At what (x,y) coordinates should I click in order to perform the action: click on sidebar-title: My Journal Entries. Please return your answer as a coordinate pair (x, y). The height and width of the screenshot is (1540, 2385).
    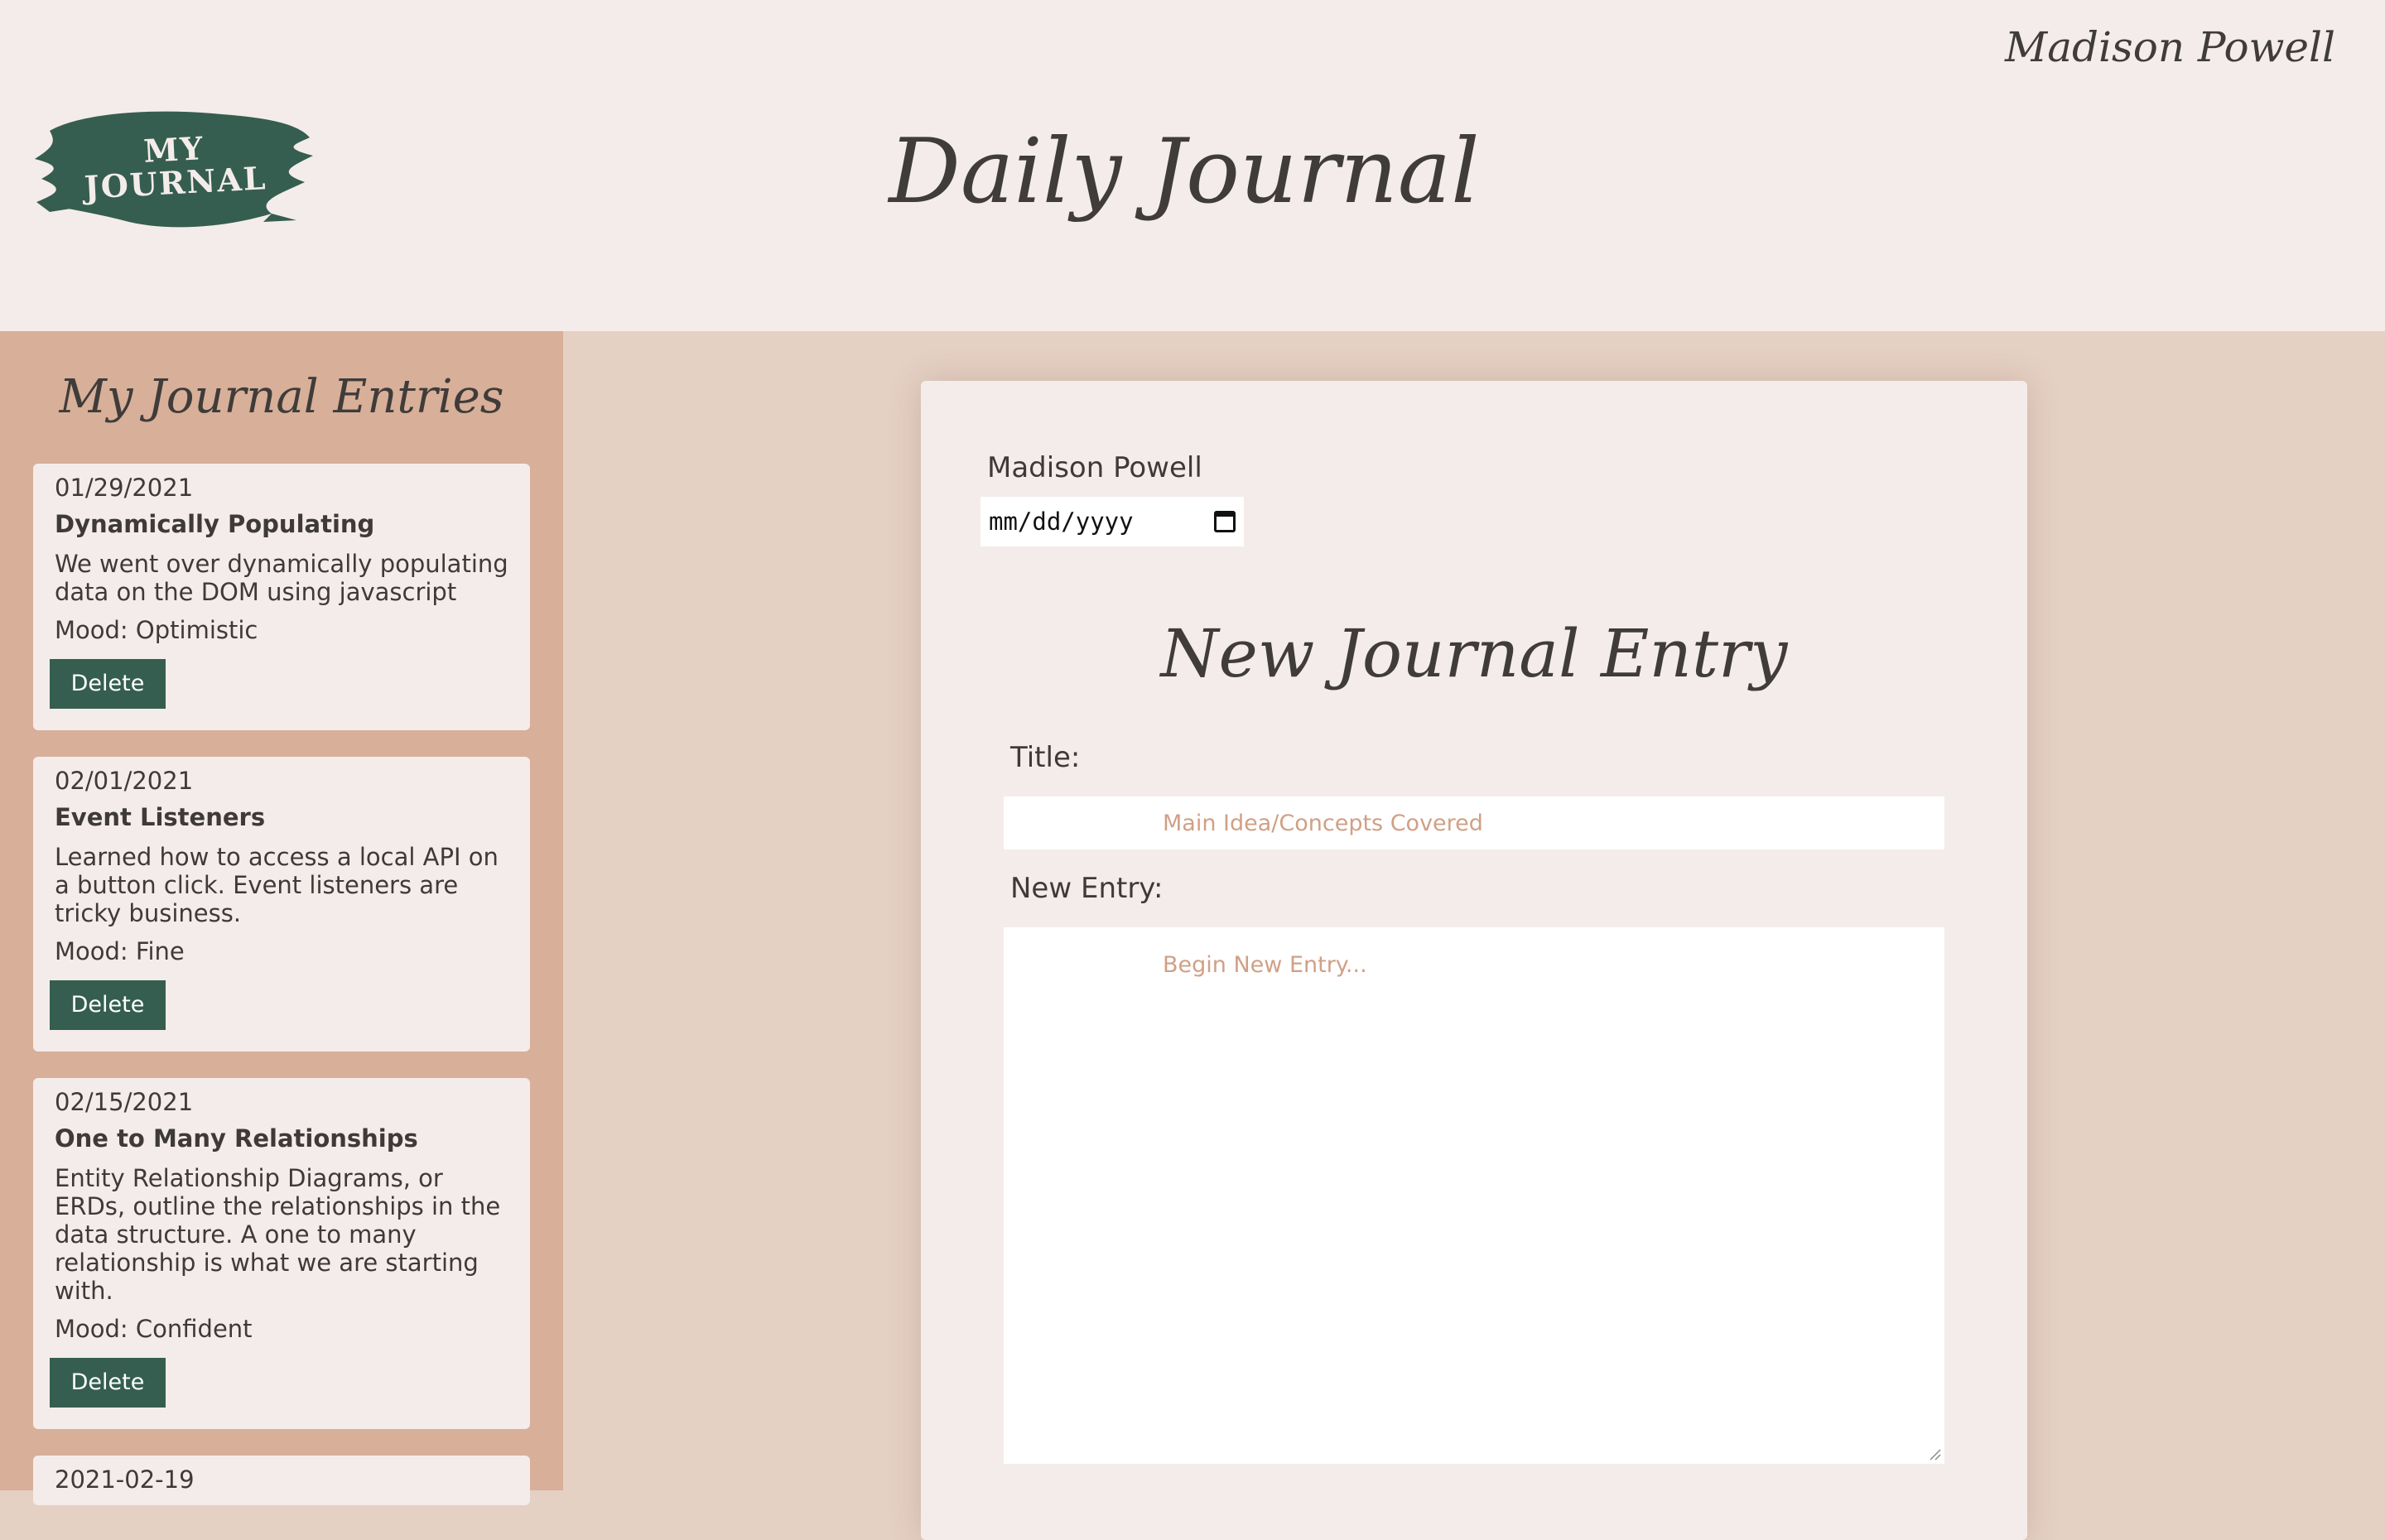
    Looking at the image, I should click on (281, 397).